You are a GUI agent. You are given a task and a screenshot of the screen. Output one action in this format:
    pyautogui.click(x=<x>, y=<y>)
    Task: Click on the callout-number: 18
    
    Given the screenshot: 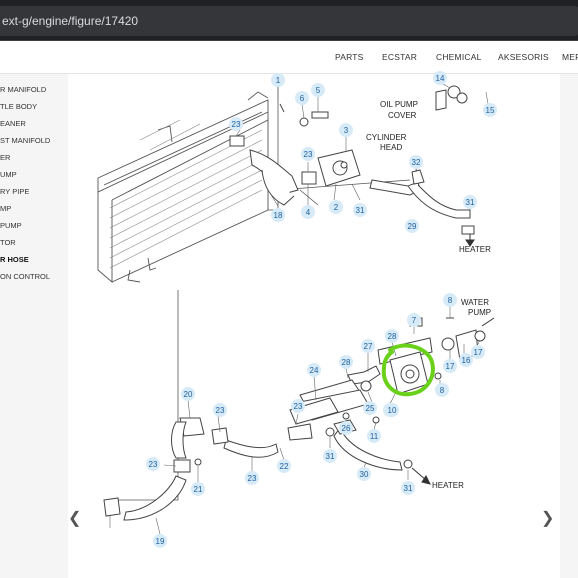 What is the action you would take?
    pyautogui.click(x=278, y=215)
    